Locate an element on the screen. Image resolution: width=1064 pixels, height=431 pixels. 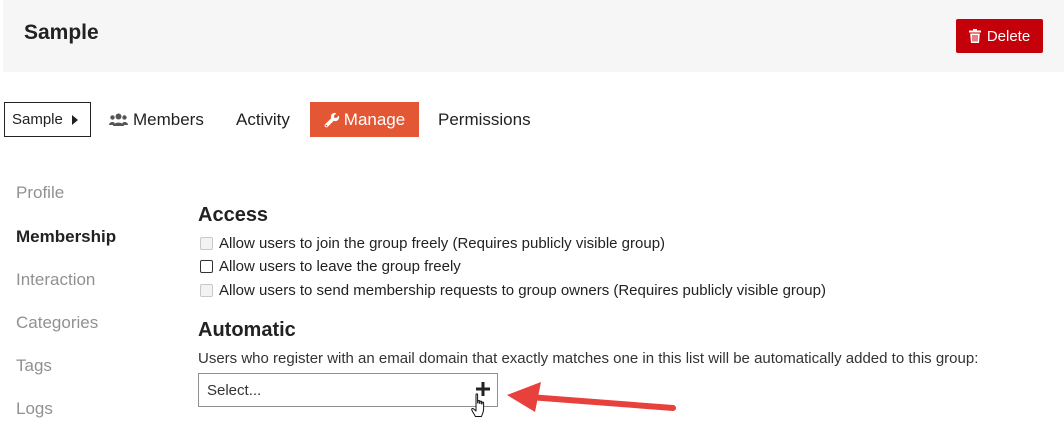
sidebar-item-categories: Categories is located at coordinates (57, 323).